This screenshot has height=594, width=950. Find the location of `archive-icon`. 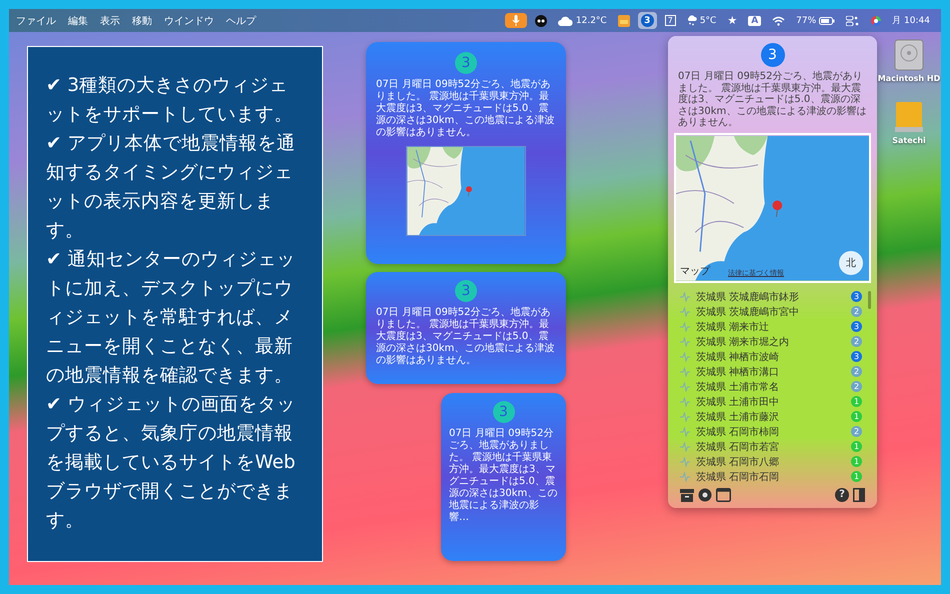

archive-icon is located at coordinates (687, 495).